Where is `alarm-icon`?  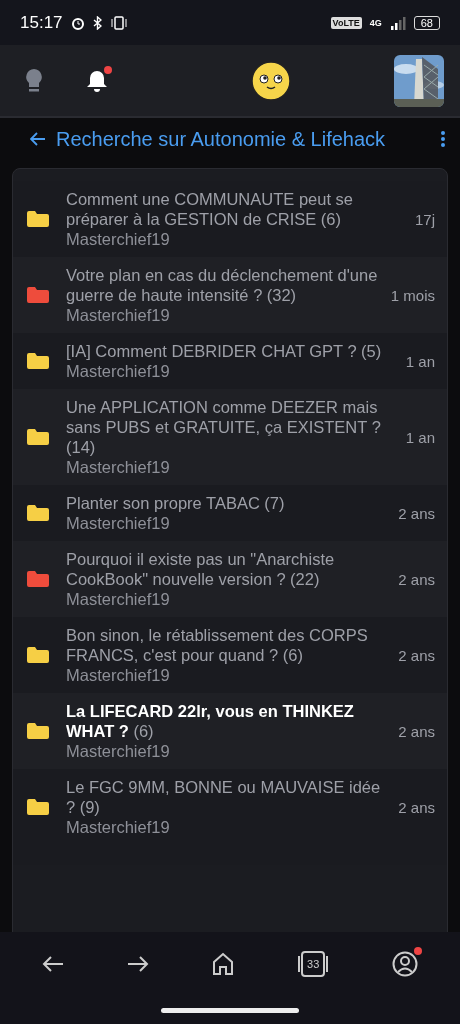 alarm-icon is located at coordinates (77, 22).